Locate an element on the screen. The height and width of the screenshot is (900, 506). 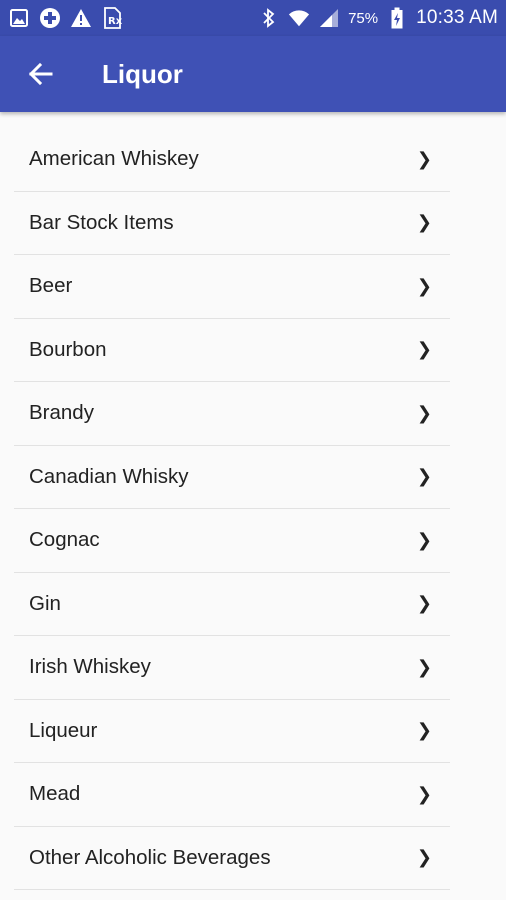
list-item-label: Cognac is located at coordinates (64, 540).